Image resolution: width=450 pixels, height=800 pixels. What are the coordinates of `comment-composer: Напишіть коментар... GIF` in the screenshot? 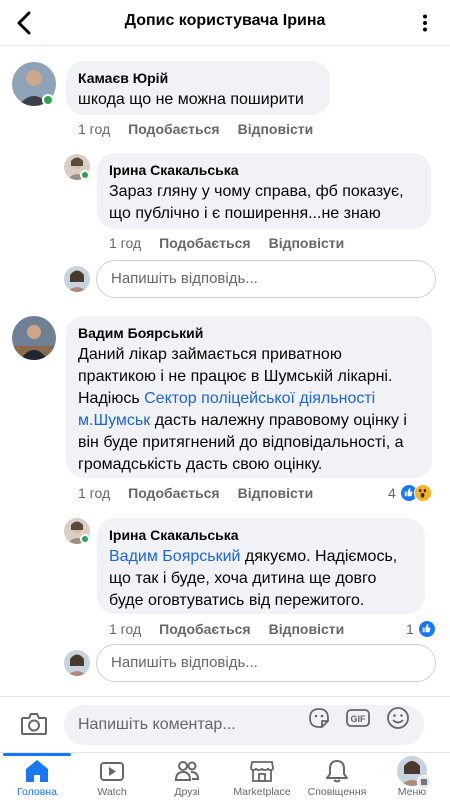 It's located at (225, 724).